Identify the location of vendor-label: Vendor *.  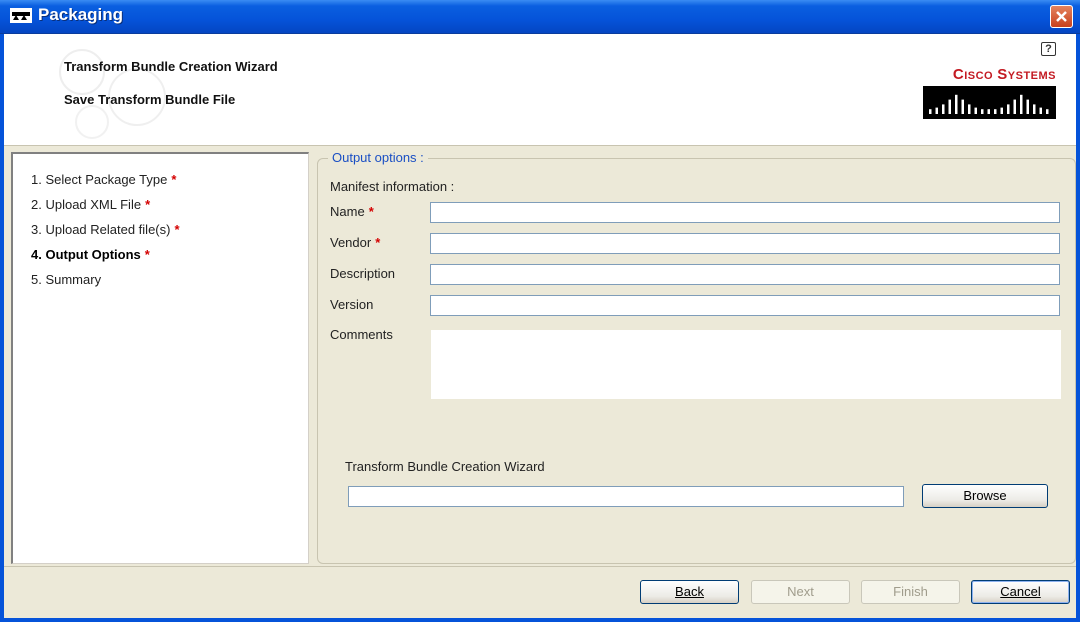
(355, 242).